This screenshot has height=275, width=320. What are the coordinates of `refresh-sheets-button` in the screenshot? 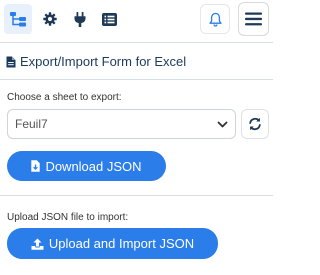 It's located at (255, 124).